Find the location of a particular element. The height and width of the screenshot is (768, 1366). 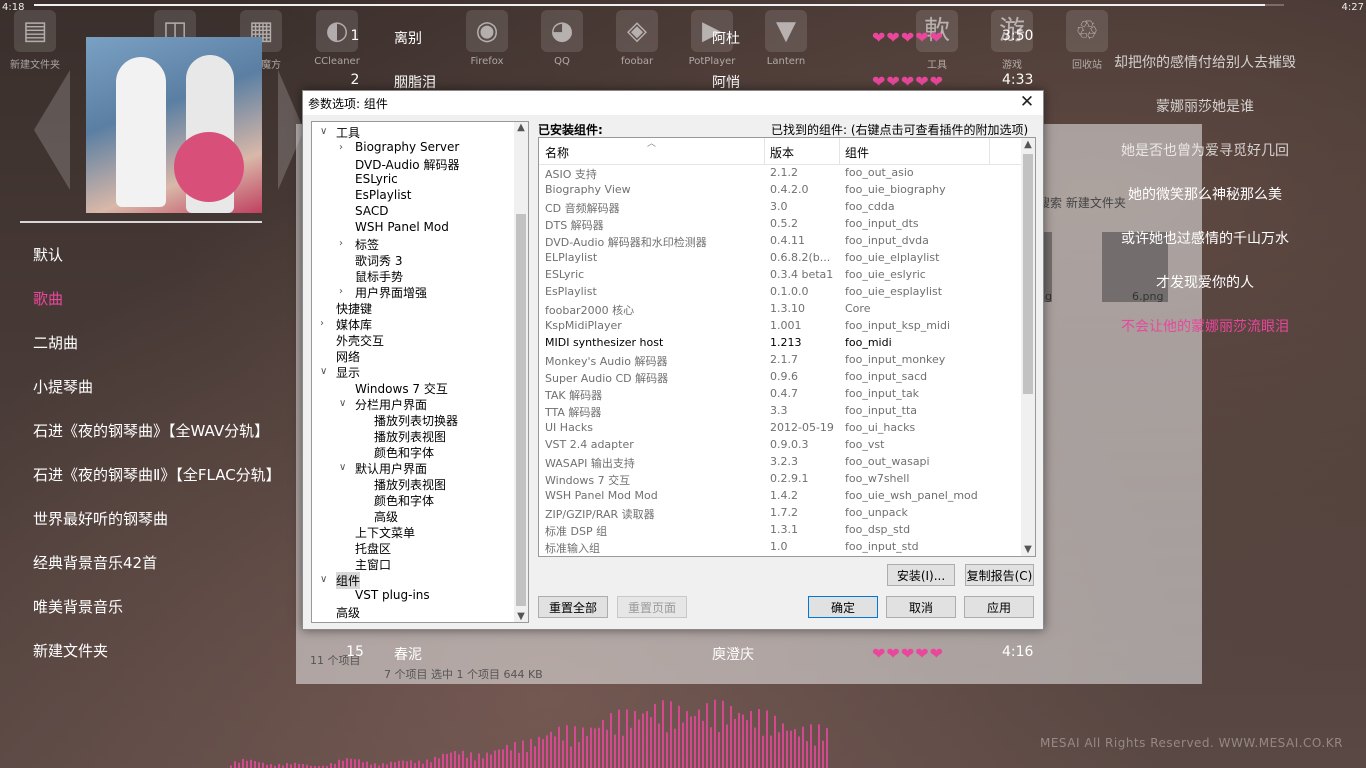

tree-node: 媒体库 is located at coordinates (354, 324).